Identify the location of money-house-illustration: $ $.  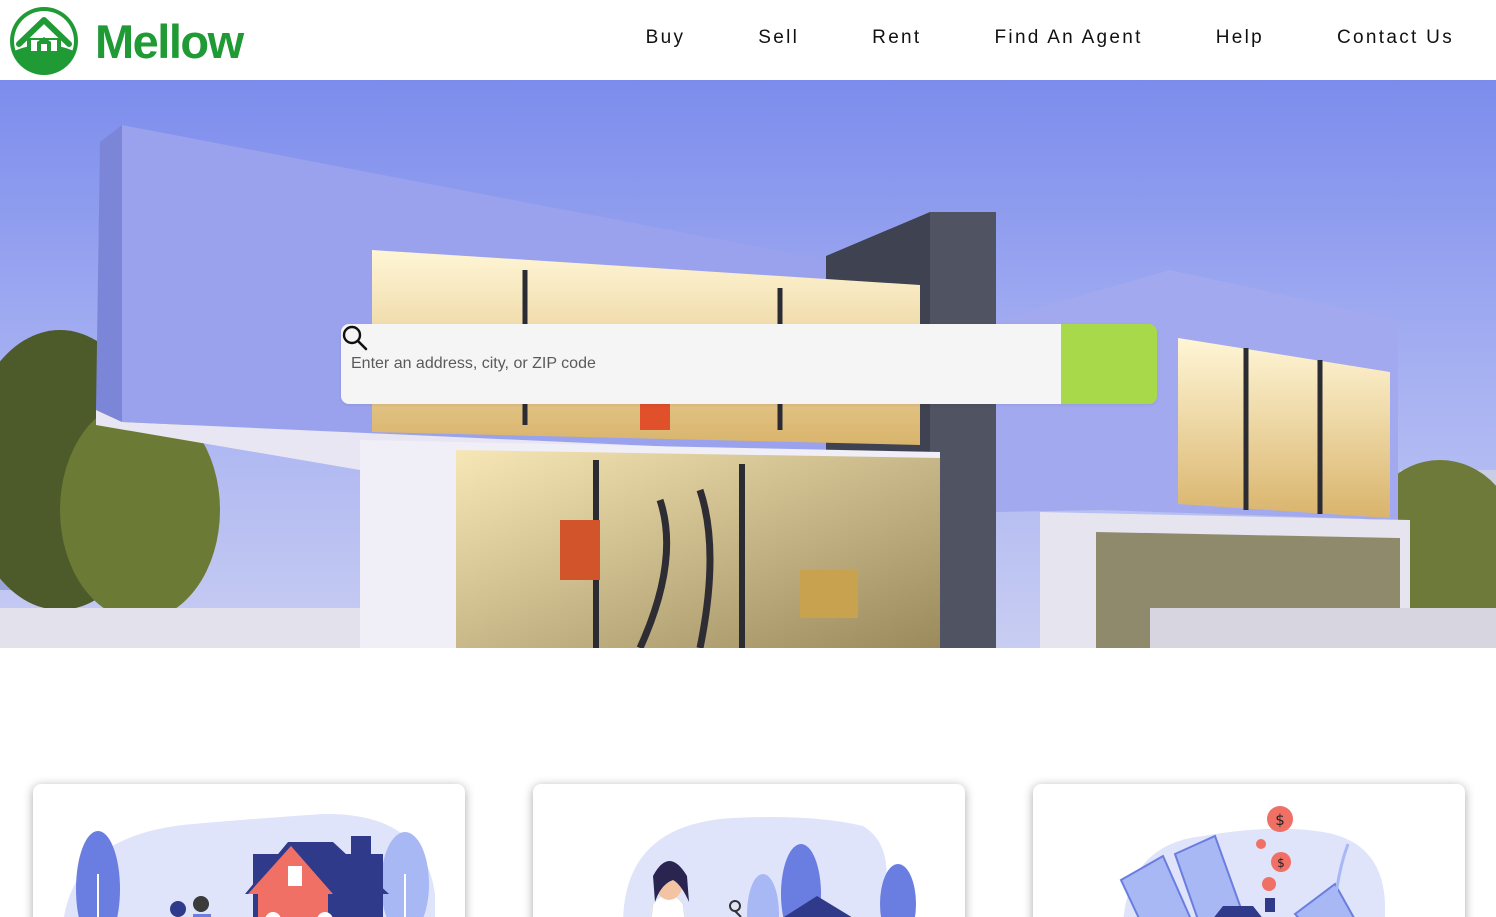
(1252, 861).